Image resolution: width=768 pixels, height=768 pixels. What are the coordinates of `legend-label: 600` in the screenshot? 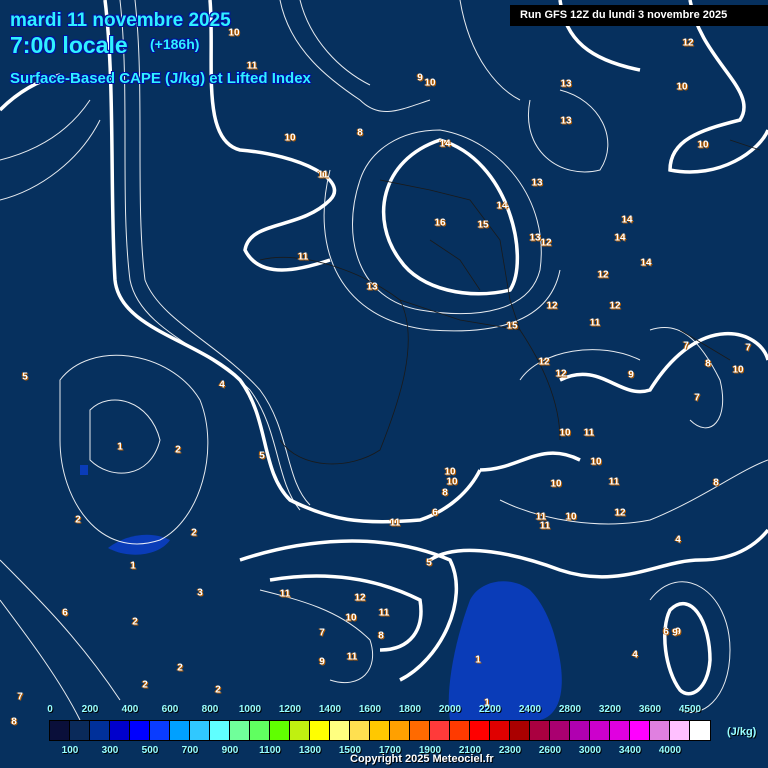 It's located at (170, 709).